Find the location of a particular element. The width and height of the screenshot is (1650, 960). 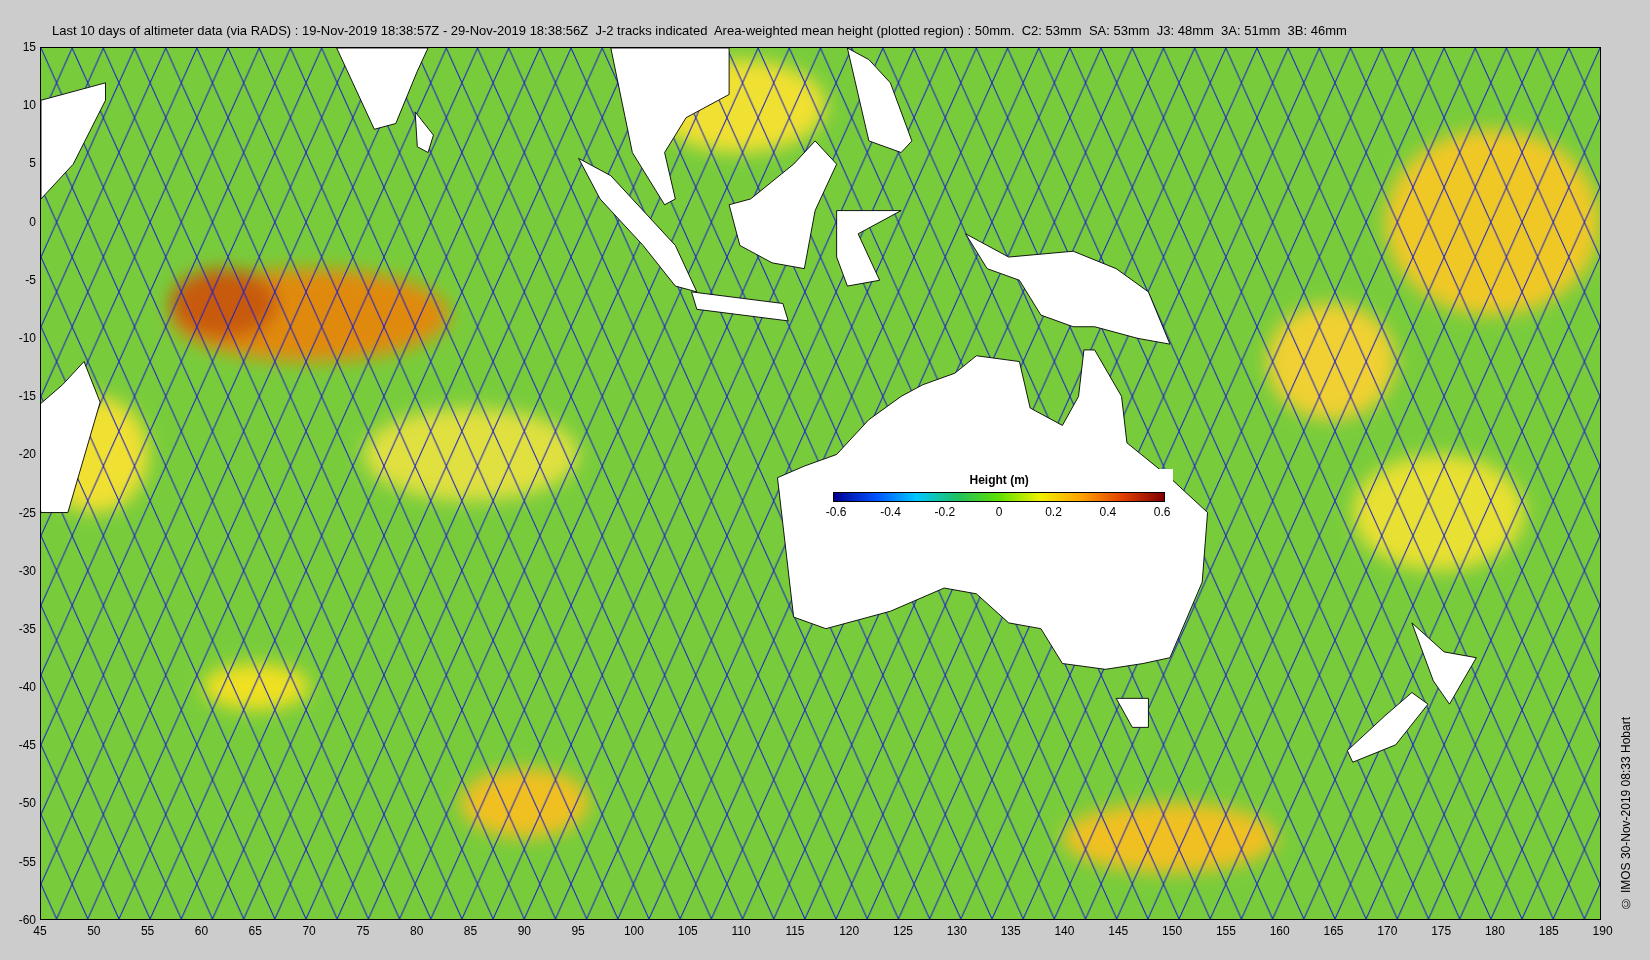

colorbar-title: Height (m) is located at coordinates (999, 479).